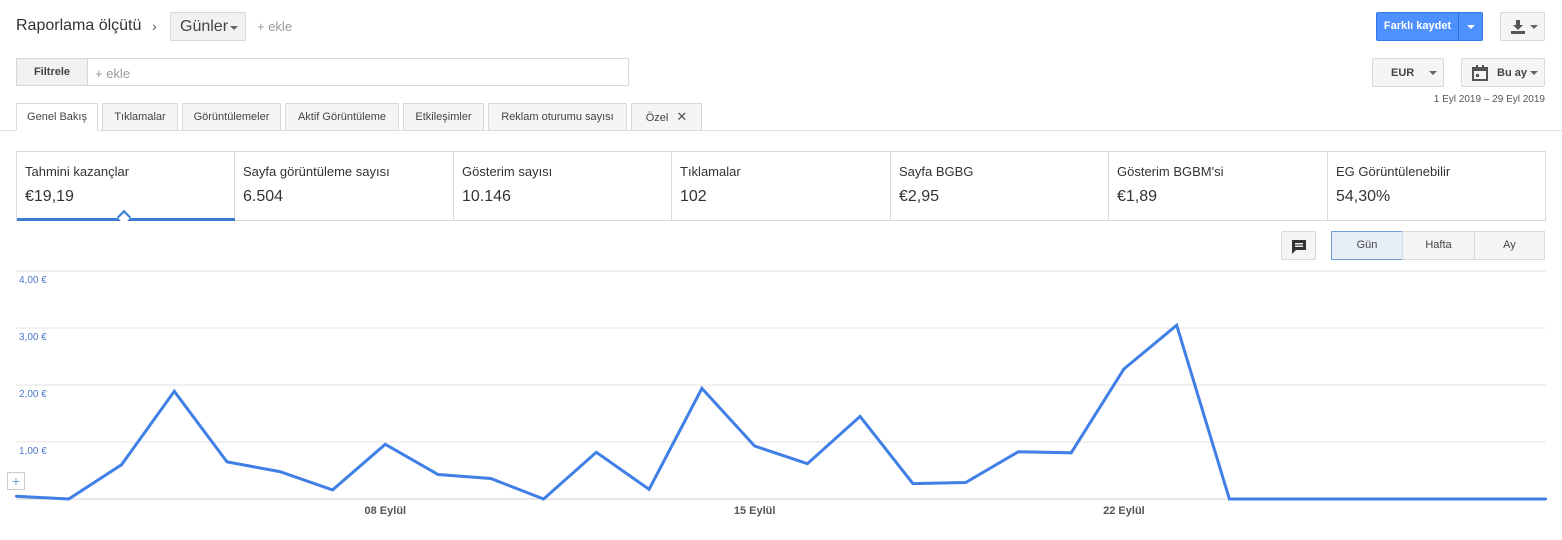  Describe the element at coordinates (33, 451) in the screenshot. I see `y-tick-label: 1,00 €` at that location.